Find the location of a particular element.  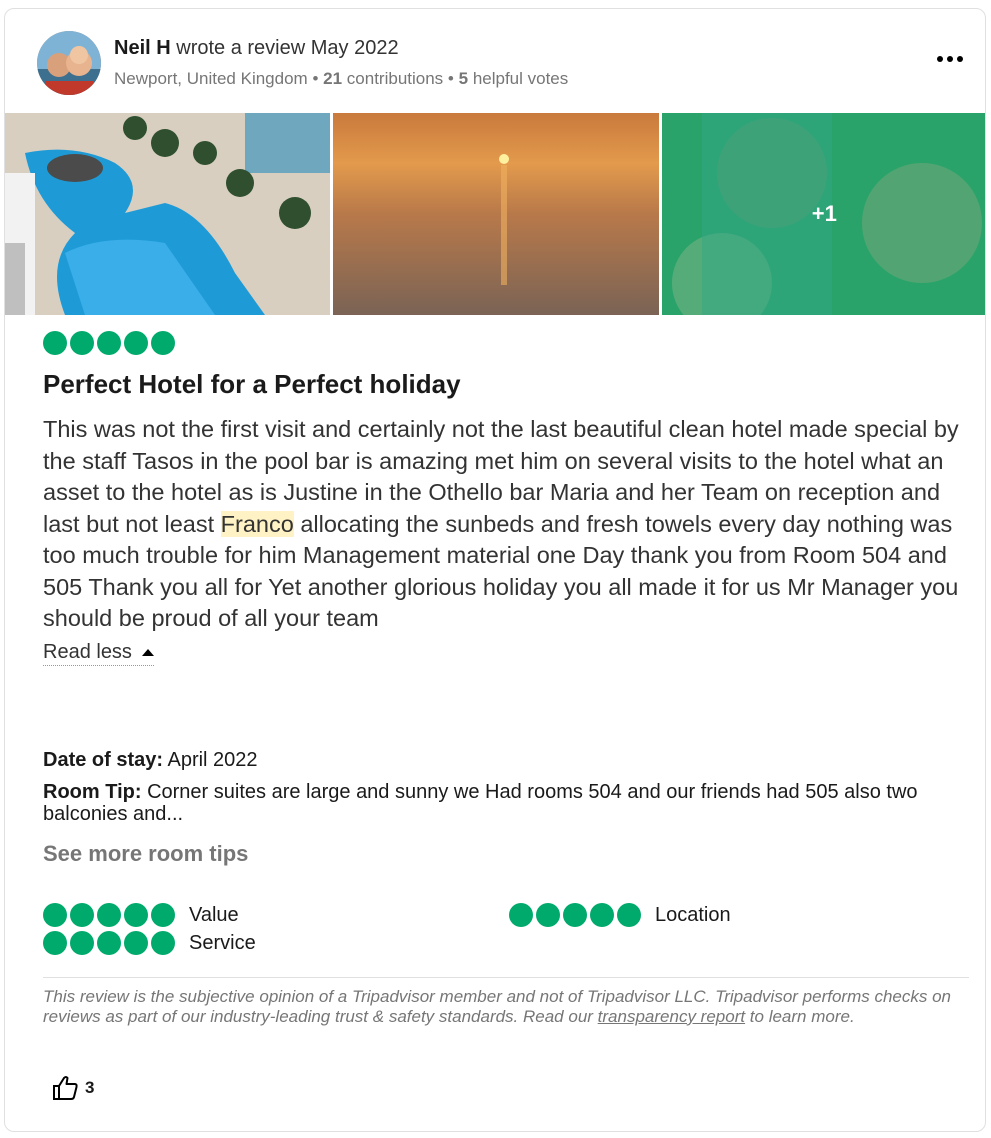

helpful-count: 3 is located at coordinates (90, 1087).